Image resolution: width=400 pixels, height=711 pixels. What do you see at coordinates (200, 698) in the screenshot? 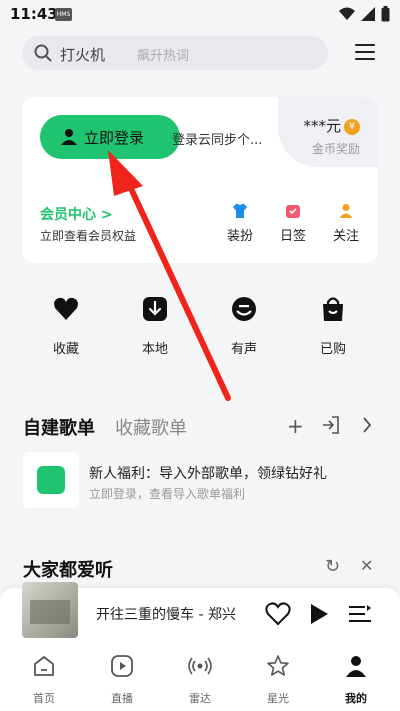
I see `nav-label: 雷达` at bounding box center [200, 698].